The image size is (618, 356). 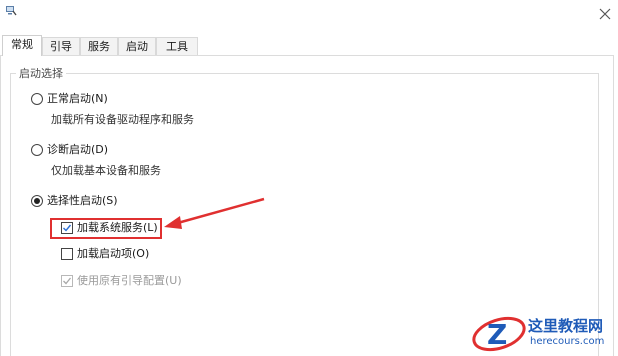 I want to click on selective-startup-radio, so click(x=37, y=201).